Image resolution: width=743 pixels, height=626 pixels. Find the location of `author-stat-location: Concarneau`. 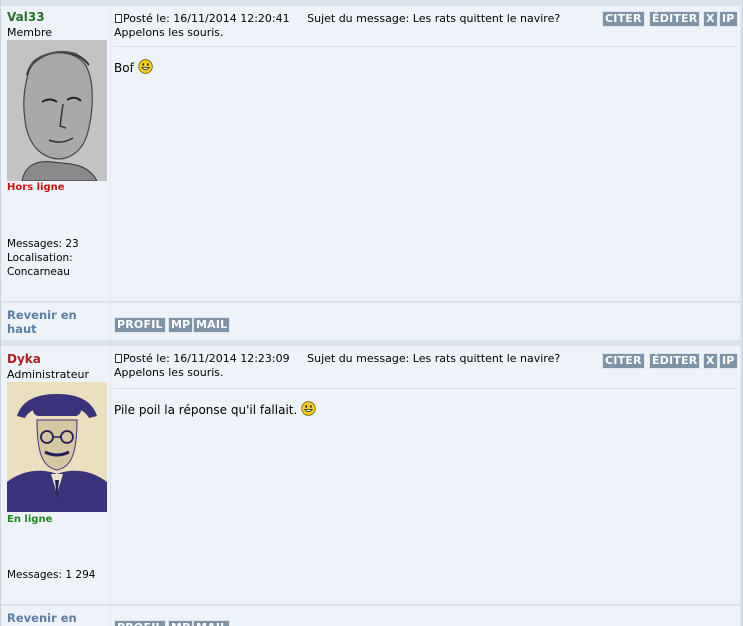

author-stat-location: Concarneau is located at coordinates (38, 272).